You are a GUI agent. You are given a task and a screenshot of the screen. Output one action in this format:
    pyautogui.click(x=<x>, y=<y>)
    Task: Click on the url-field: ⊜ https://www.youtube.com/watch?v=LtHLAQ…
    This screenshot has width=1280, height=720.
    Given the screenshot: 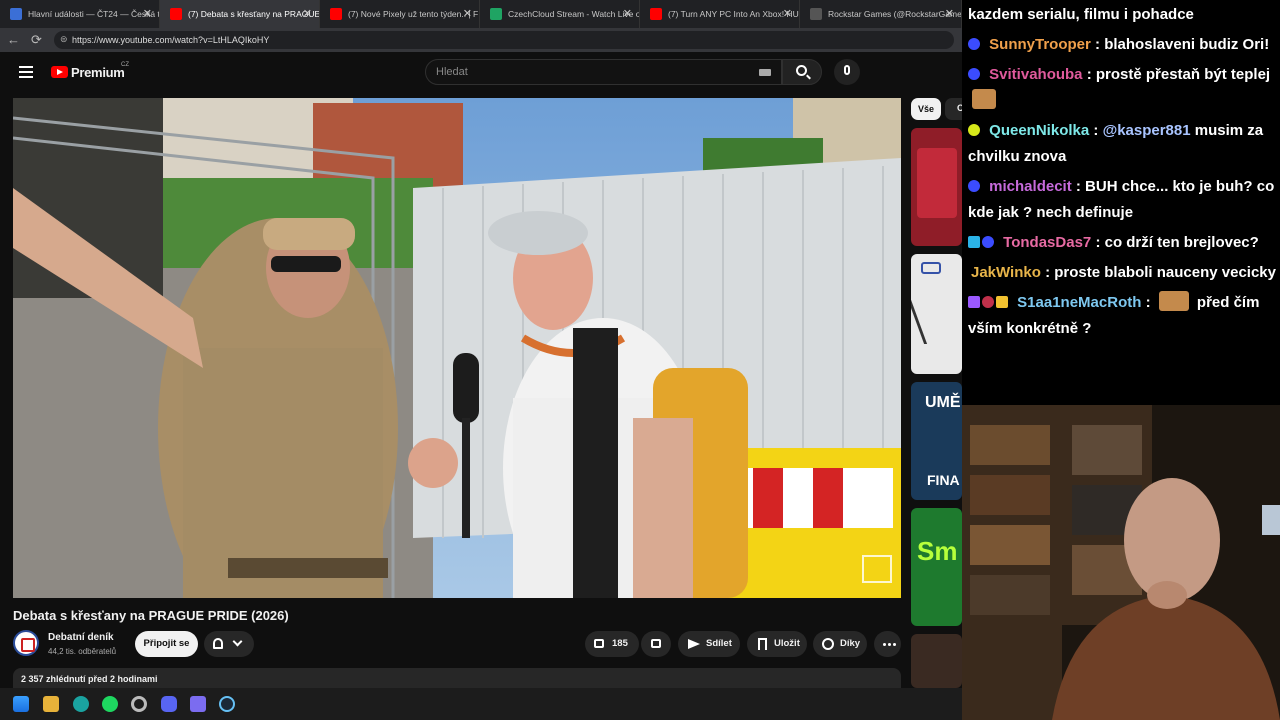 What is the action you would take?
    pyautogui.click(x=504, y=40)
    